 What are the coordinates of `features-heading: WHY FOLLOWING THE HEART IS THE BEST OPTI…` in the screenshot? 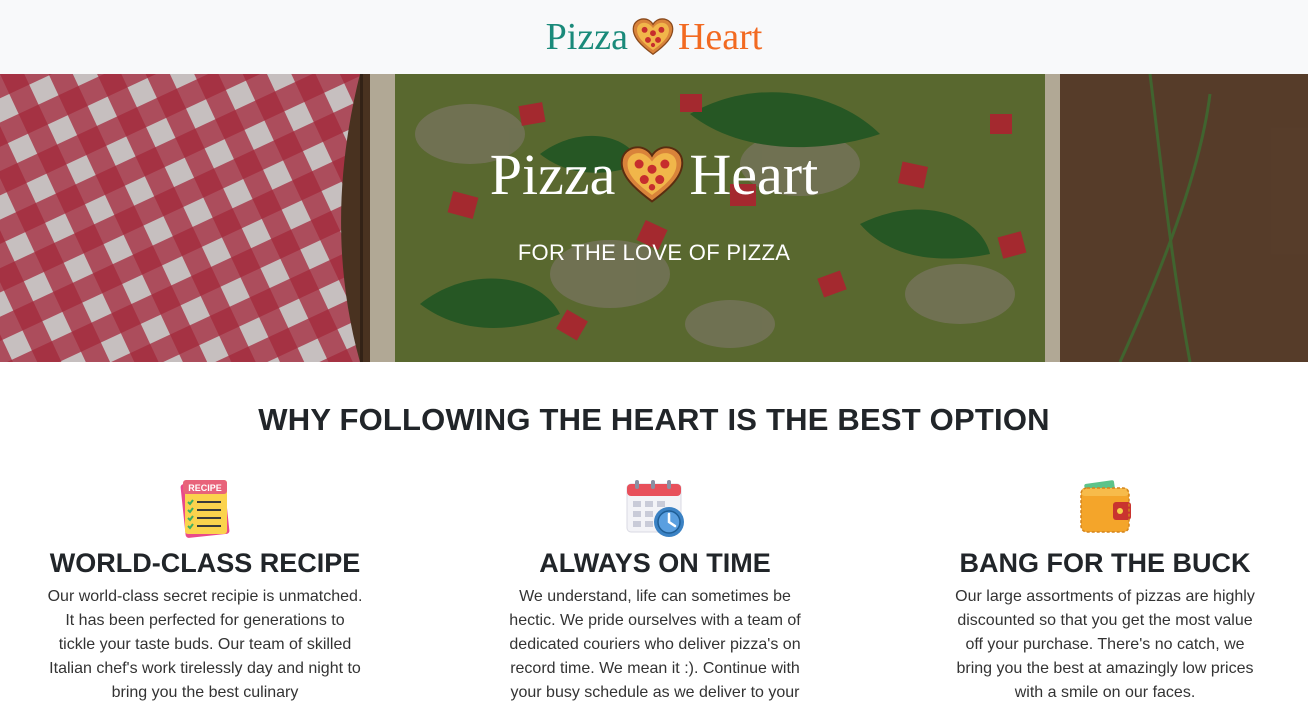 It's located at (654, 419).